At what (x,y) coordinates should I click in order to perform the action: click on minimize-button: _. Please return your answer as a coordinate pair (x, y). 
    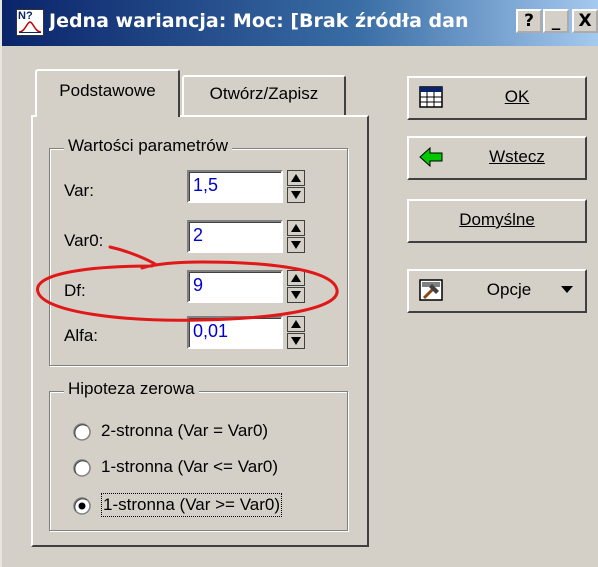
    Looking at the image, I should click on (556, 21).